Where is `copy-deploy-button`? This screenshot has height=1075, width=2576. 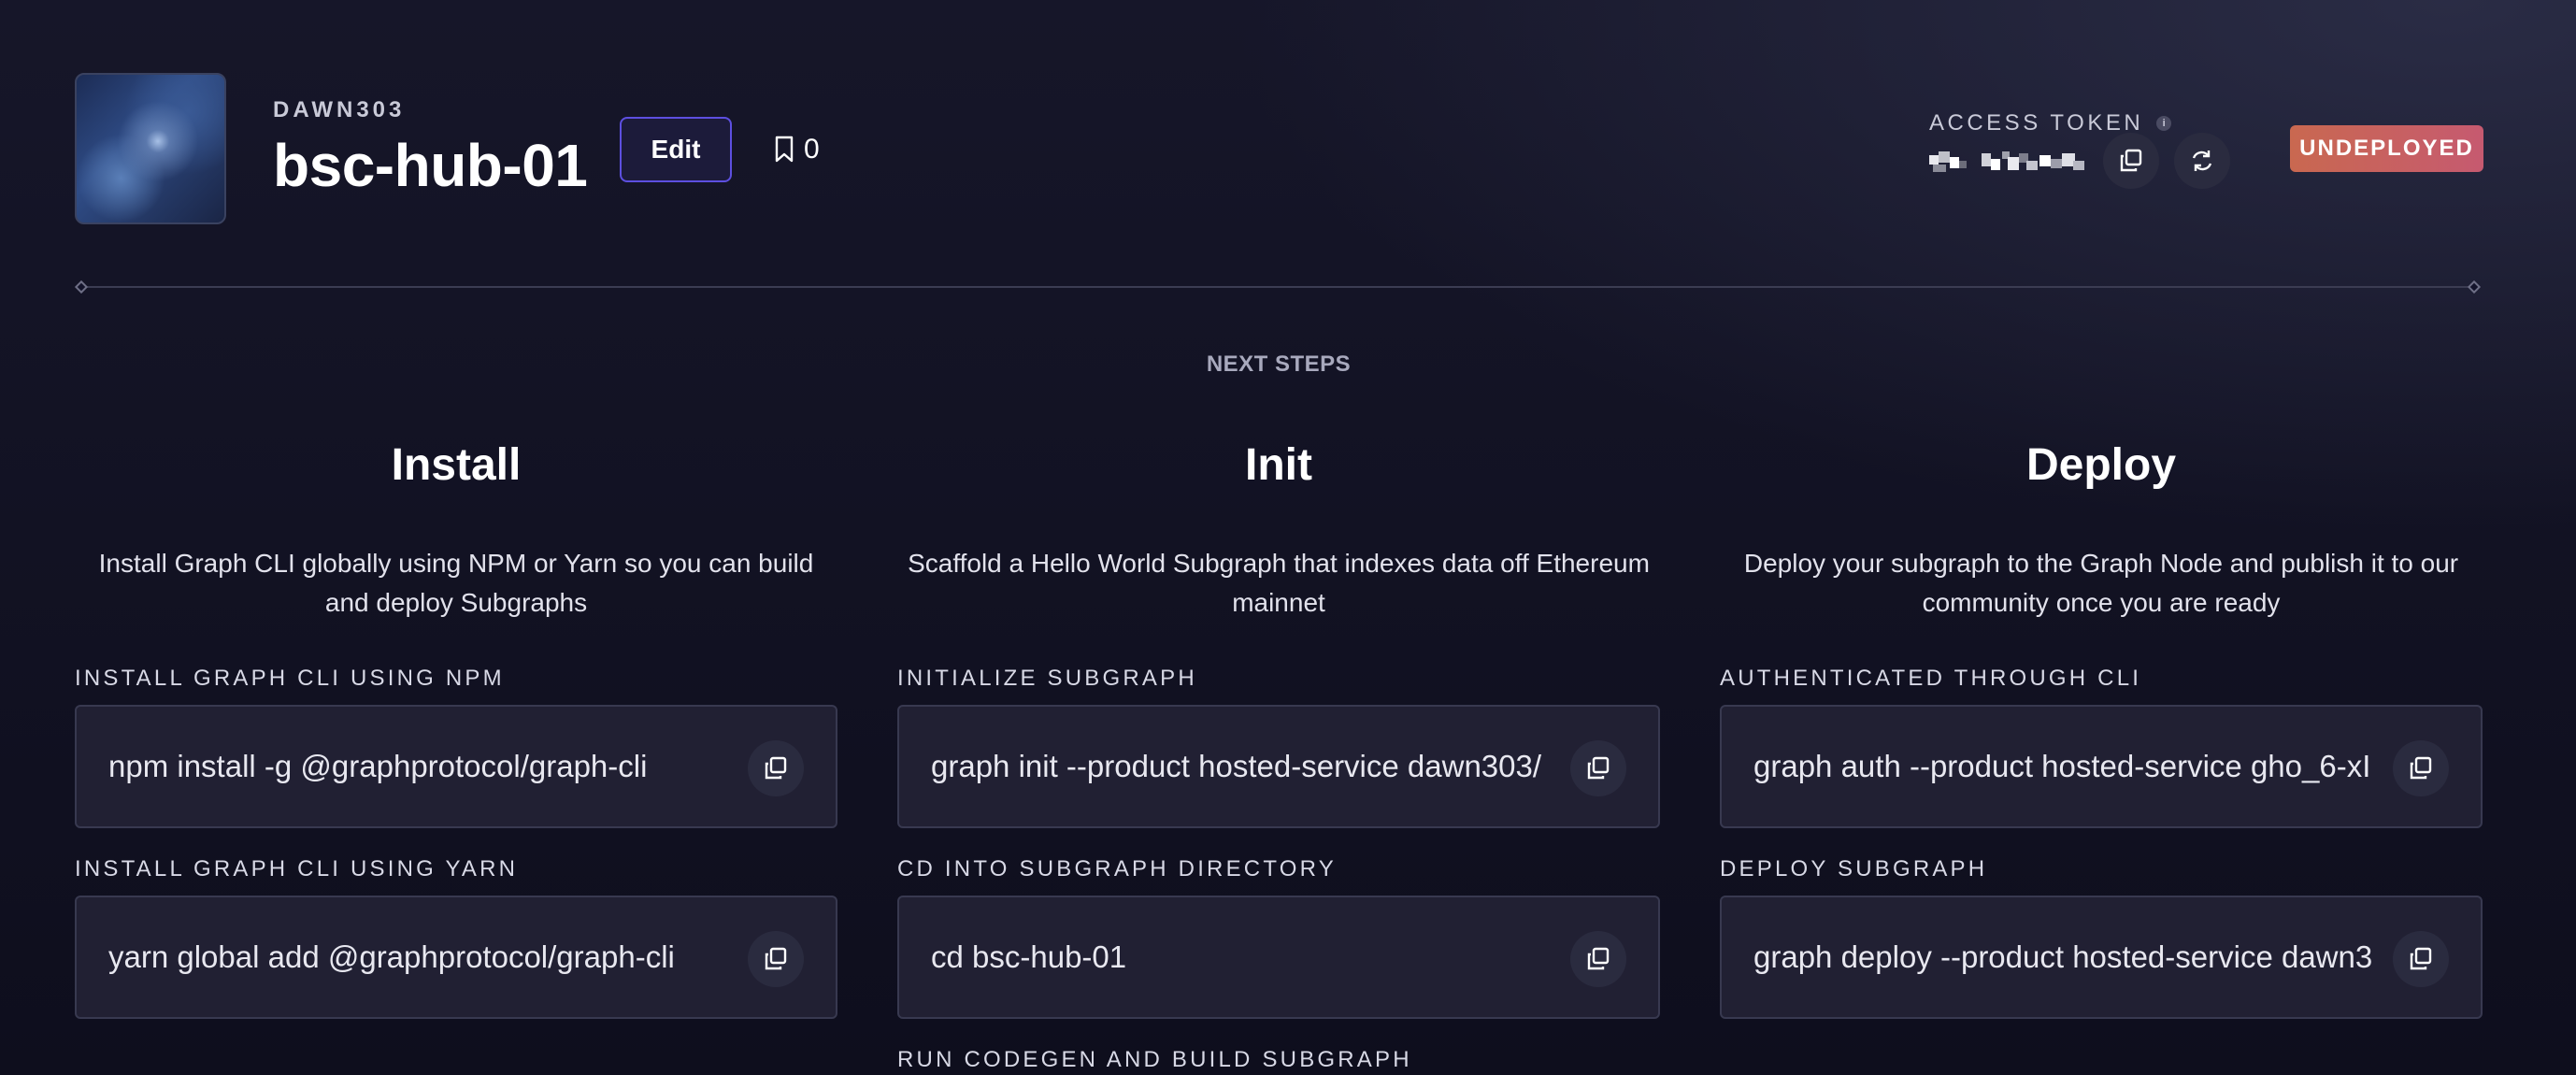 copy-deploy-button is located at coordinates (2421, 959).